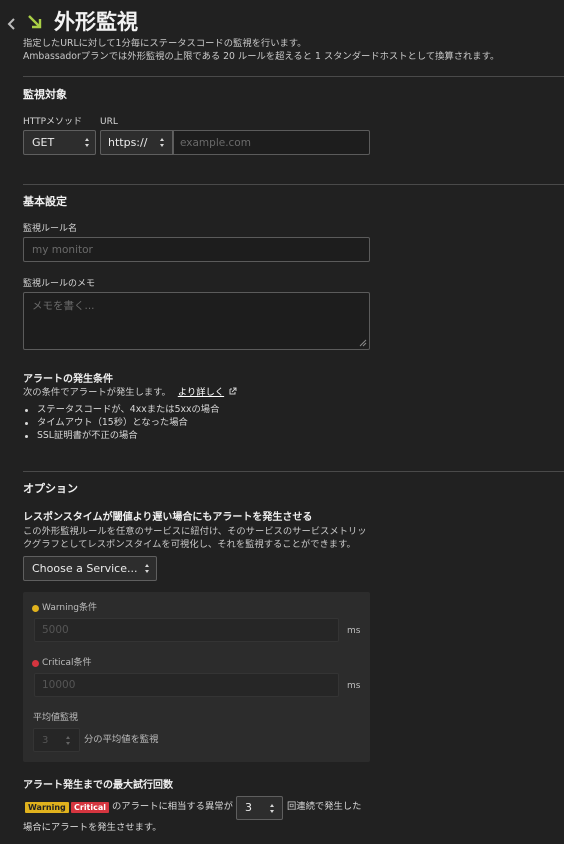  I want to click on warning-dot-icon, so click(35, 608).